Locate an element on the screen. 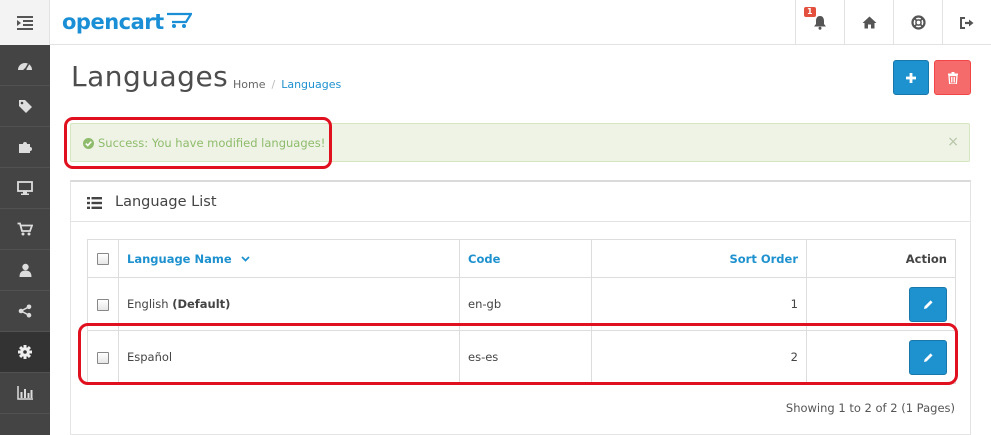 The height and width of the screenshot is (435, 991). code-sort-link: Code is located at coordinates (484, 259).